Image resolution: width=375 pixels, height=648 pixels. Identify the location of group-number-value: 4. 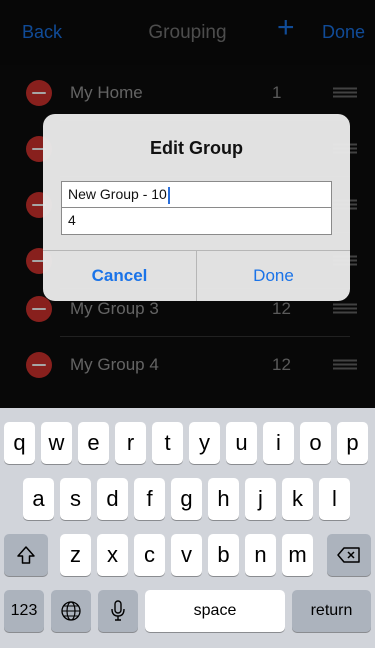
(72, 220).